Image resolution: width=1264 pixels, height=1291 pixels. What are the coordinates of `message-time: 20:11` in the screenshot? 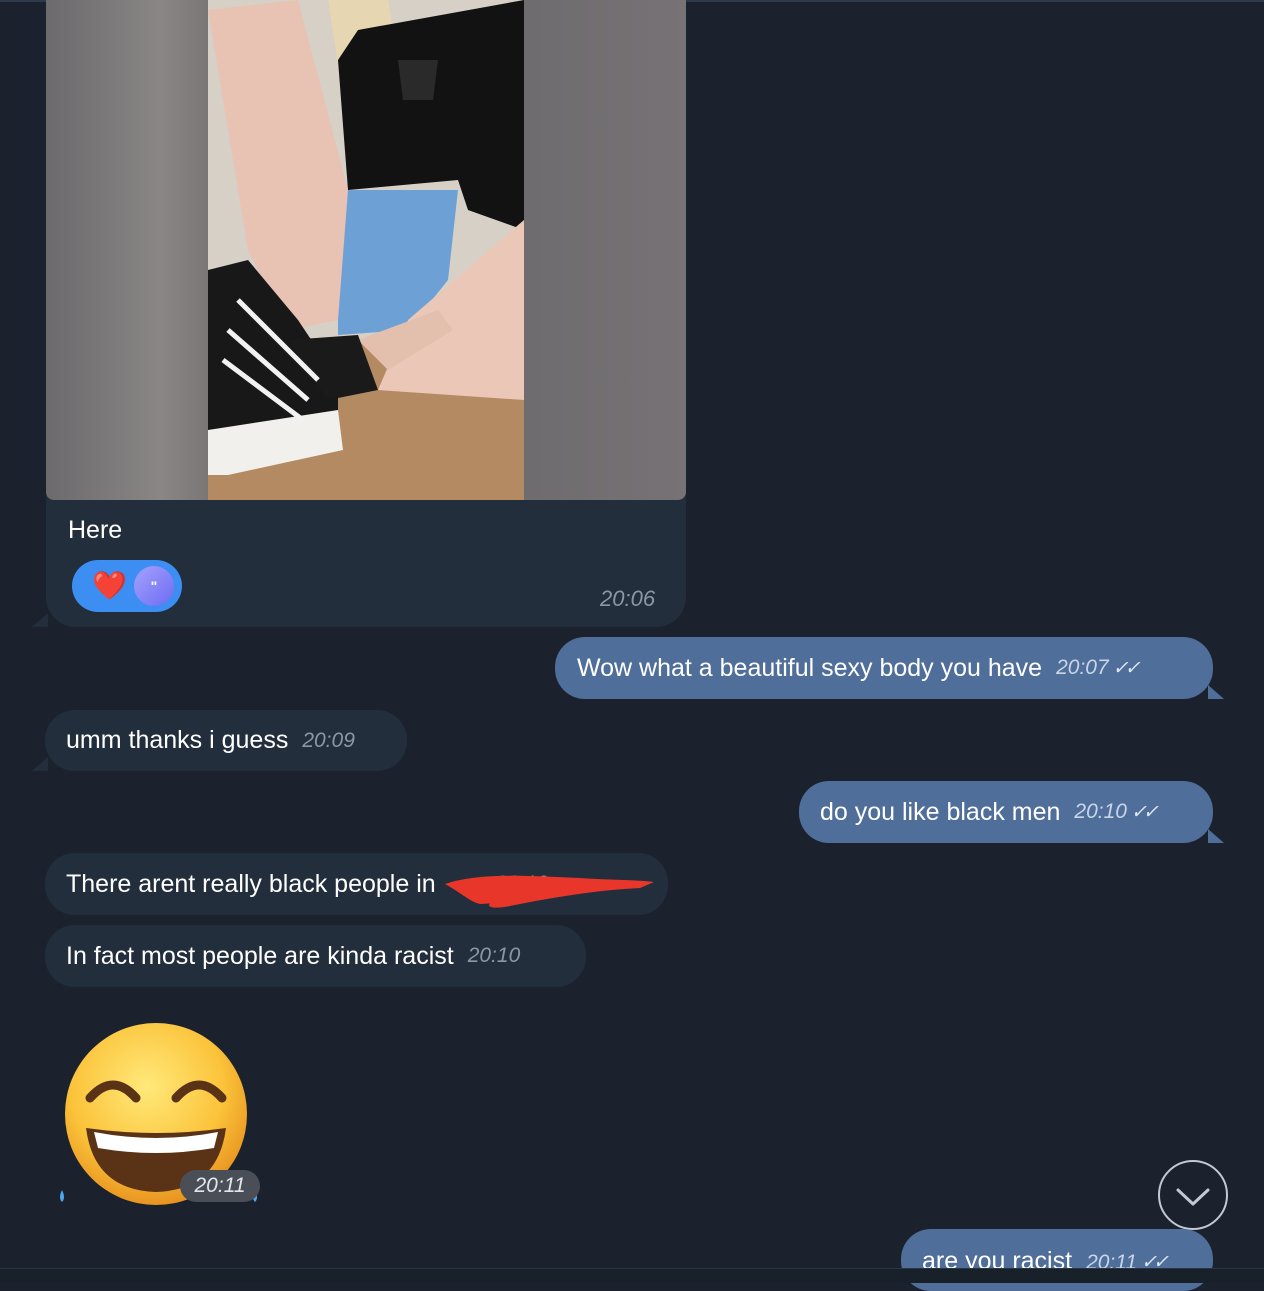 It's located at (220, 1186).